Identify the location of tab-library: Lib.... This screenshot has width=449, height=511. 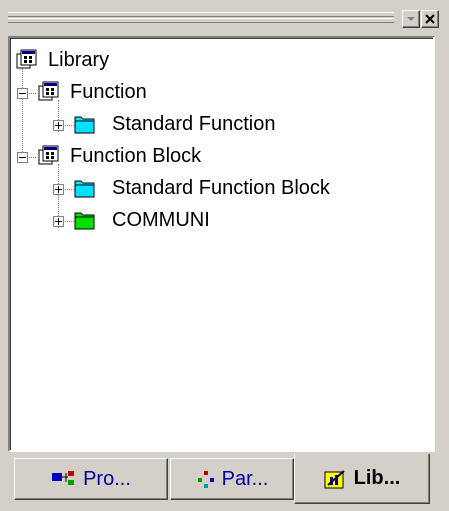
(362, 479).